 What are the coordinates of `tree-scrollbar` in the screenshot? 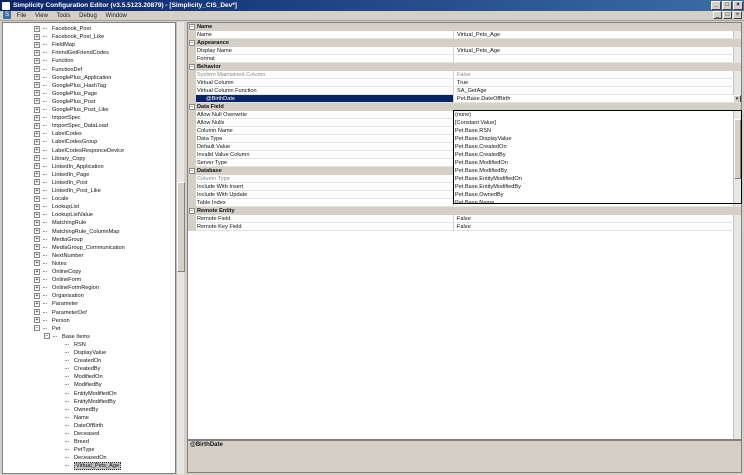 It's located at (180, 248).